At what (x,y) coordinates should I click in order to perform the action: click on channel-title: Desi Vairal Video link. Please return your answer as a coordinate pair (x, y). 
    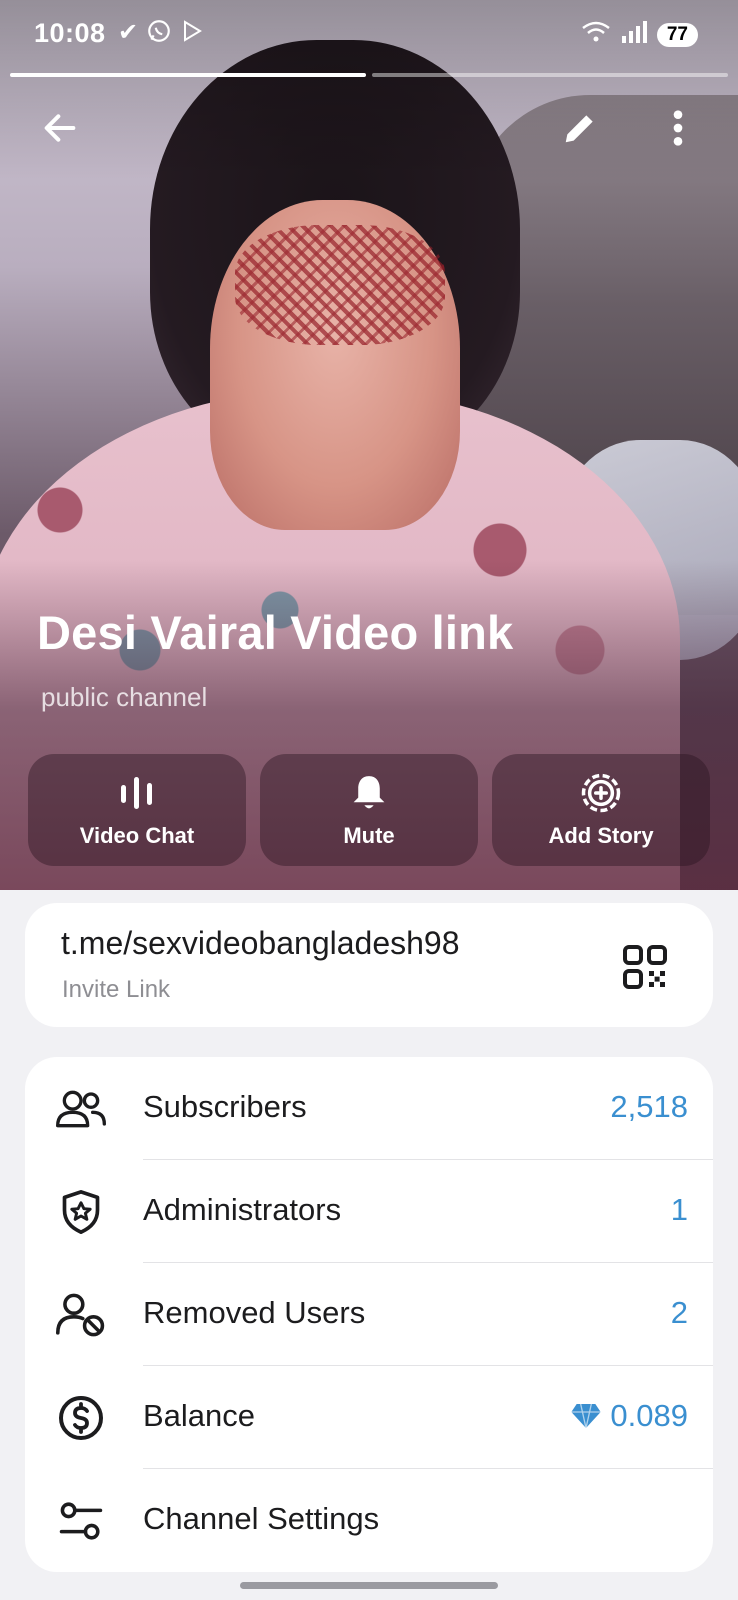
    Looking at the image, I should click on (275, 632).